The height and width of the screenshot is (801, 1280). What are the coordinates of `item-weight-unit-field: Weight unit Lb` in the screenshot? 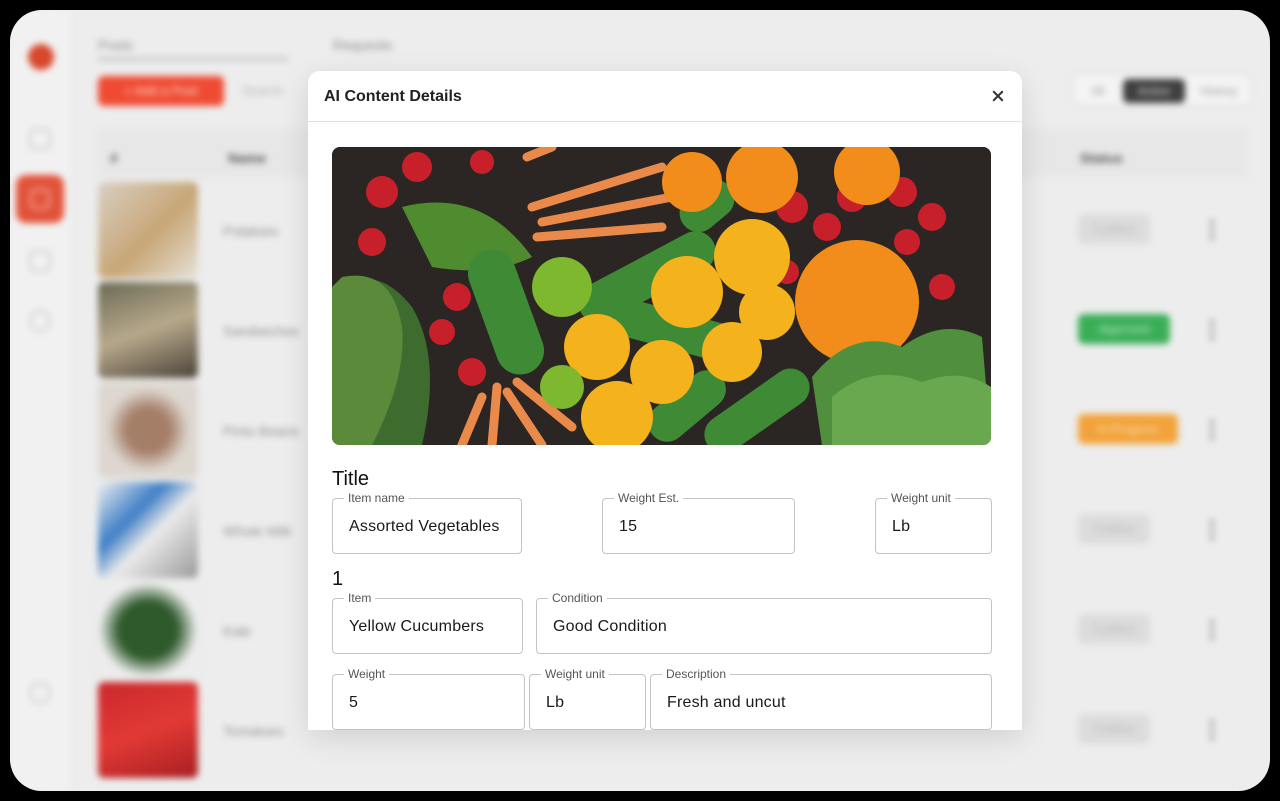 It's located at (587, 698).